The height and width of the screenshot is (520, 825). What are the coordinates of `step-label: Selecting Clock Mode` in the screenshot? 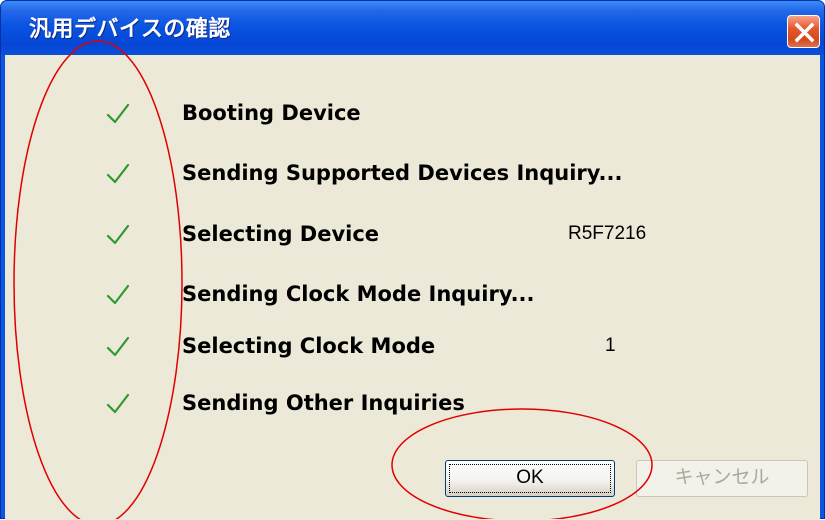 It's located at (309, 346).